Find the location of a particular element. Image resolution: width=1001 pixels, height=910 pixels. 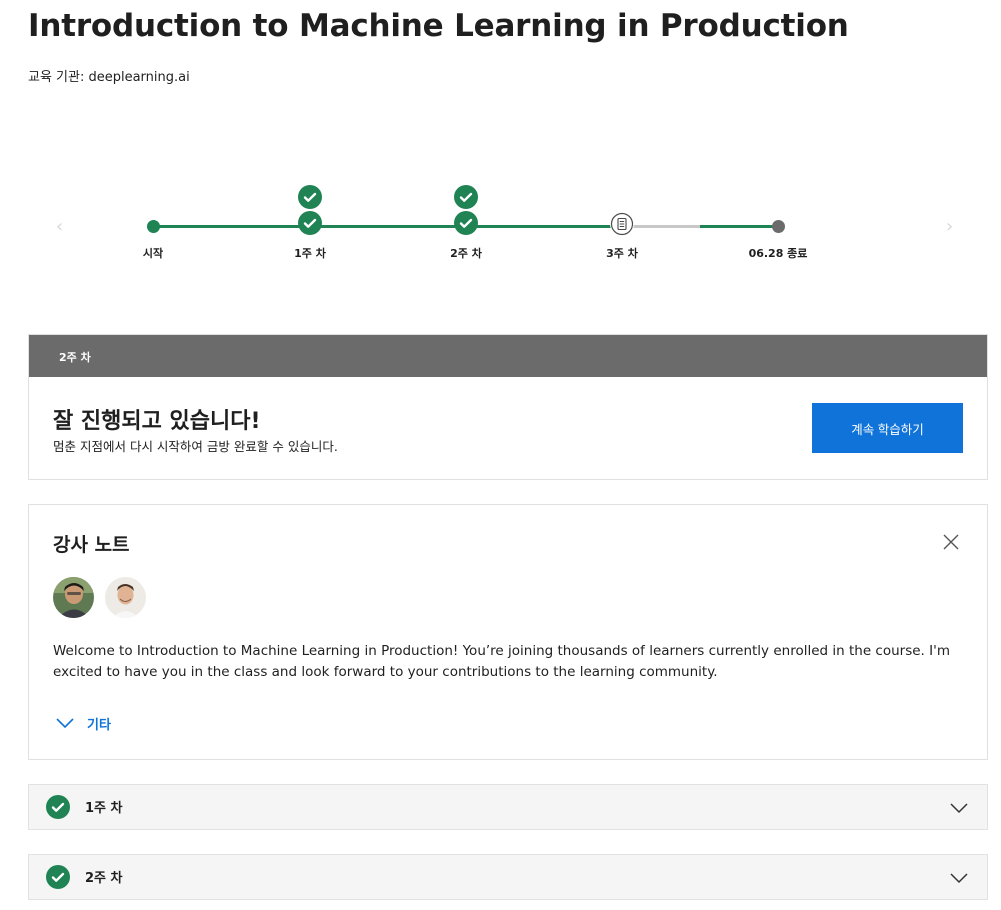

instructor-notes-title: 강사 노트 is located at coordinates (91, 545).